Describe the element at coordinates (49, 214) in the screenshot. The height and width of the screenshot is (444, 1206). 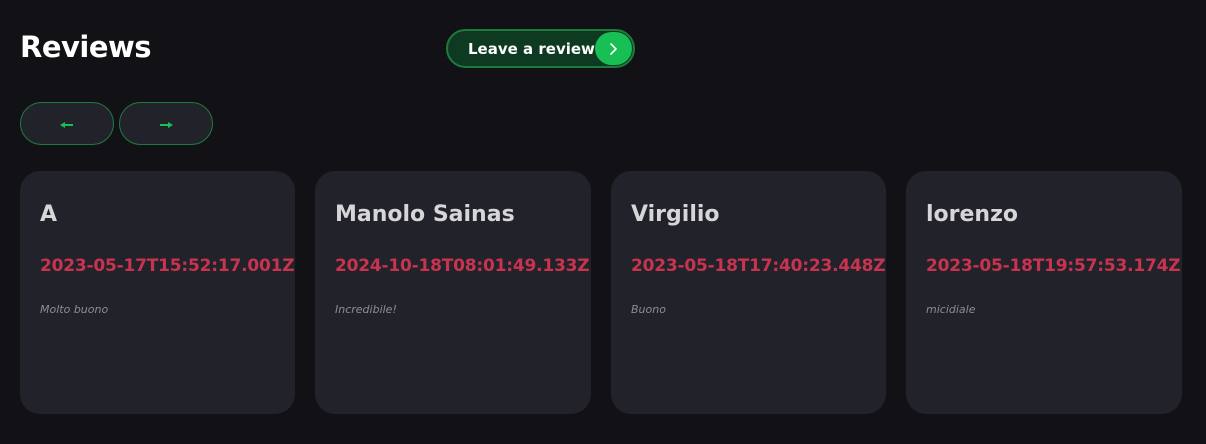
I see `review-author: A` at that location.